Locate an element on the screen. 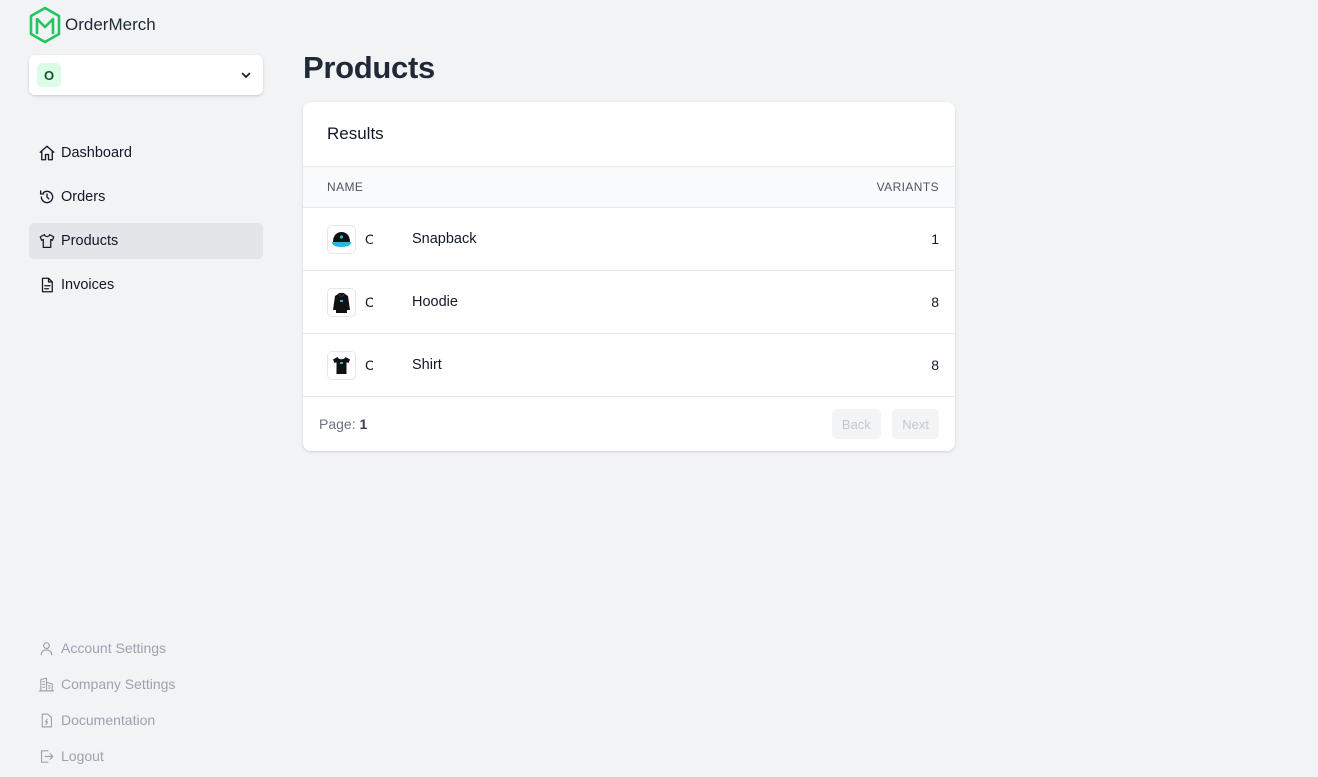 This screenshot has width=1318, height=777. shirt-icon is located at coordinates (47, 241).